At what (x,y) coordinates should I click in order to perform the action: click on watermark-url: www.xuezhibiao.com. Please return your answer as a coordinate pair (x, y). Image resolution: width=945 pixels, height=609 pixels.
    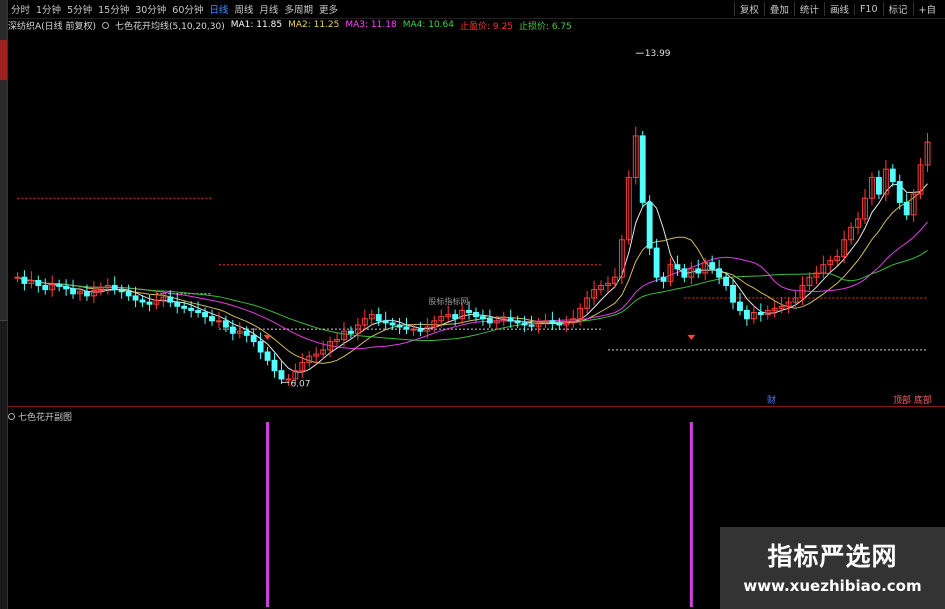
    Looking at the image, I should click on (832, 586).